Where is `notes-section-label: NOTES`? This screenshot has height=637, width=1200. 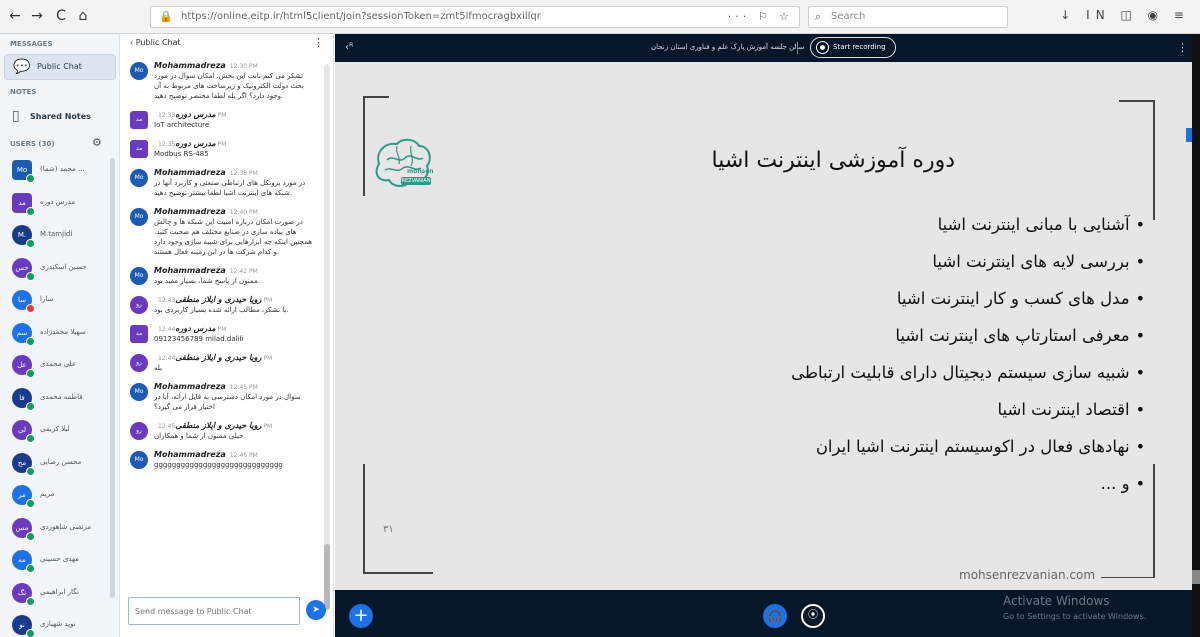 notes-section-label: NOTES is located at coordinates (23, 92).